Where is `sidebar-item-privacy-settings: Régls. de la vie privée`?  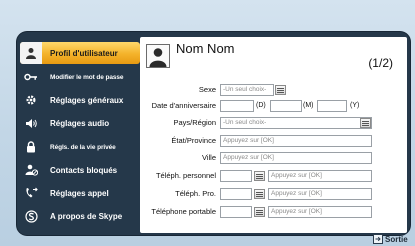
sidebar-item-privacy-settings: Régls. de la vie privée is located at coordinates (80, 147).